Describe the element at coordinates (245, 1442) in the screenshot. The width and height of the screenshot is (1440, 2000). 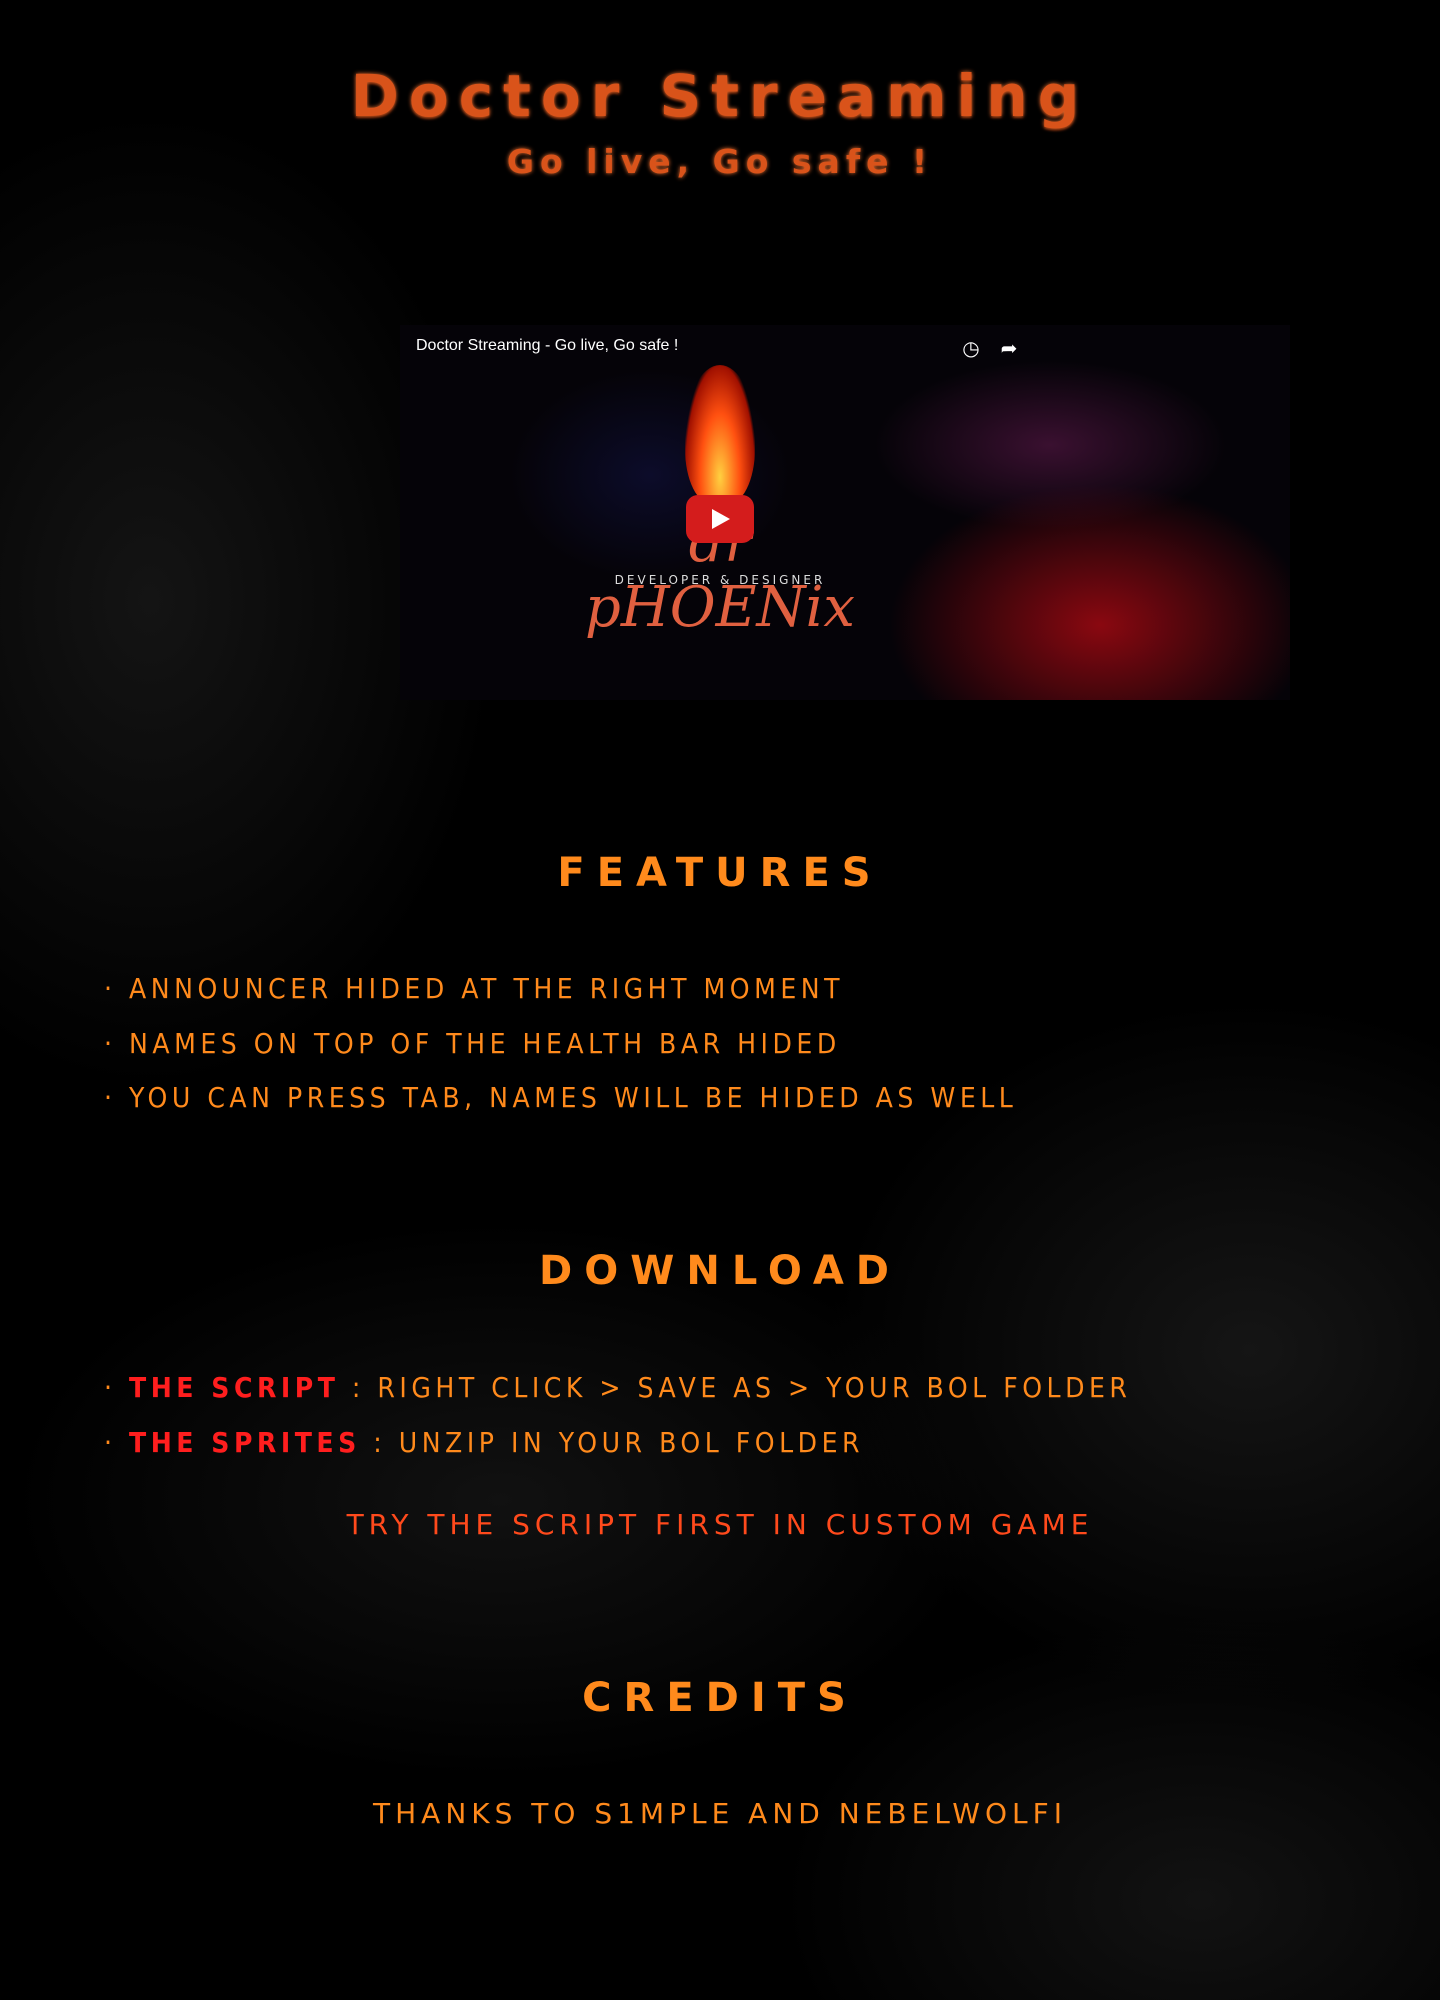
I see `sprites-download-link: THE SPRITES` at that location.